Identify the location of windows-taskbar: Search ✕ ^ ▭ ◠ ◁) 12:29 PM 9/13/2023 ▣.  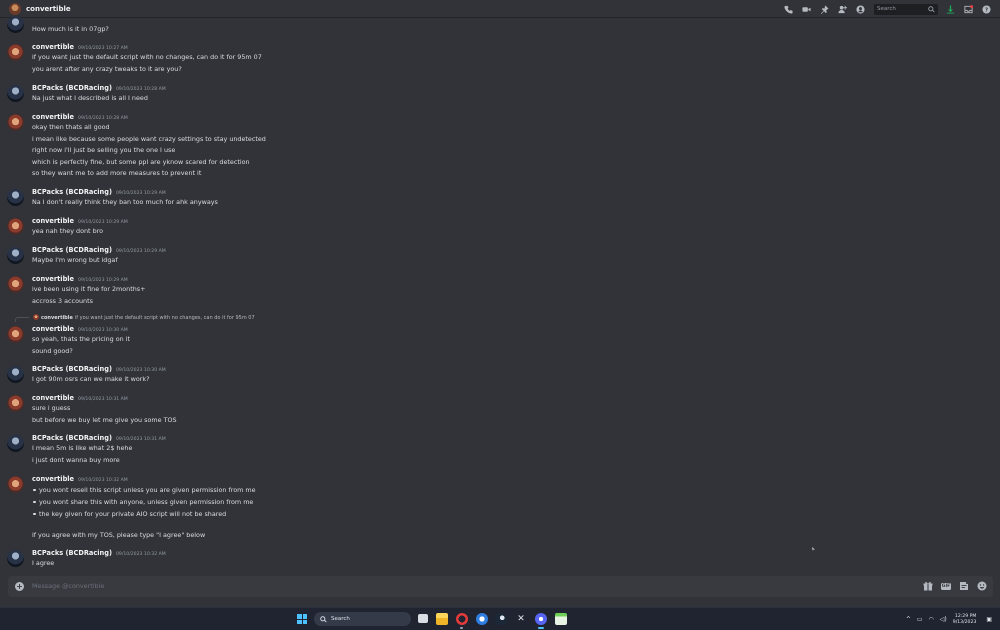
(500, 618).